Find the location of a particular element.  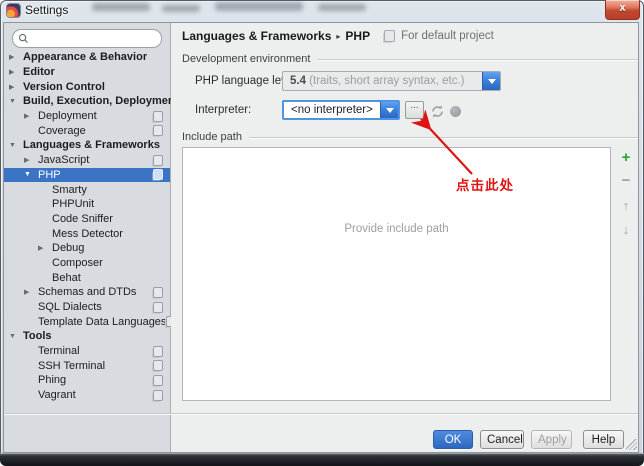

move-down-button: ↓ is located at coordinates (626, 231).